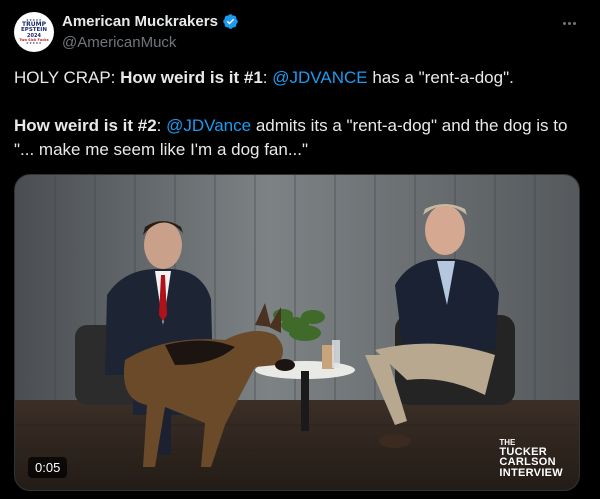  Describe the element at coordinates (208, 125) in the screenshot. I see `mention-link-2: @JDVance` at that location.